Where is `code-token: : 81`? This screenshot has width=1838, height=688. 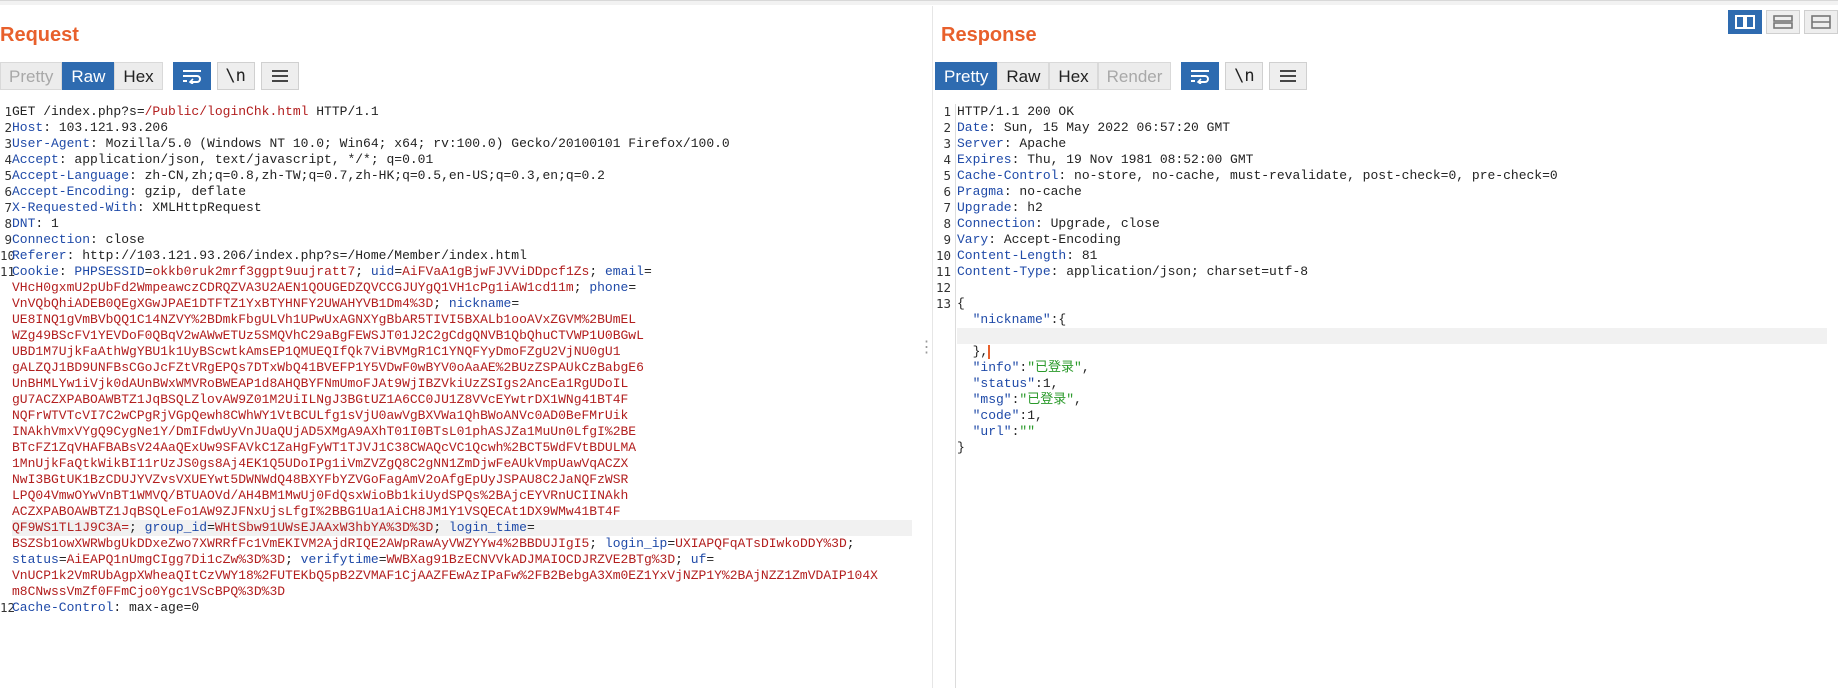
code-token: : 81 is located at coordinates (1082, 255).